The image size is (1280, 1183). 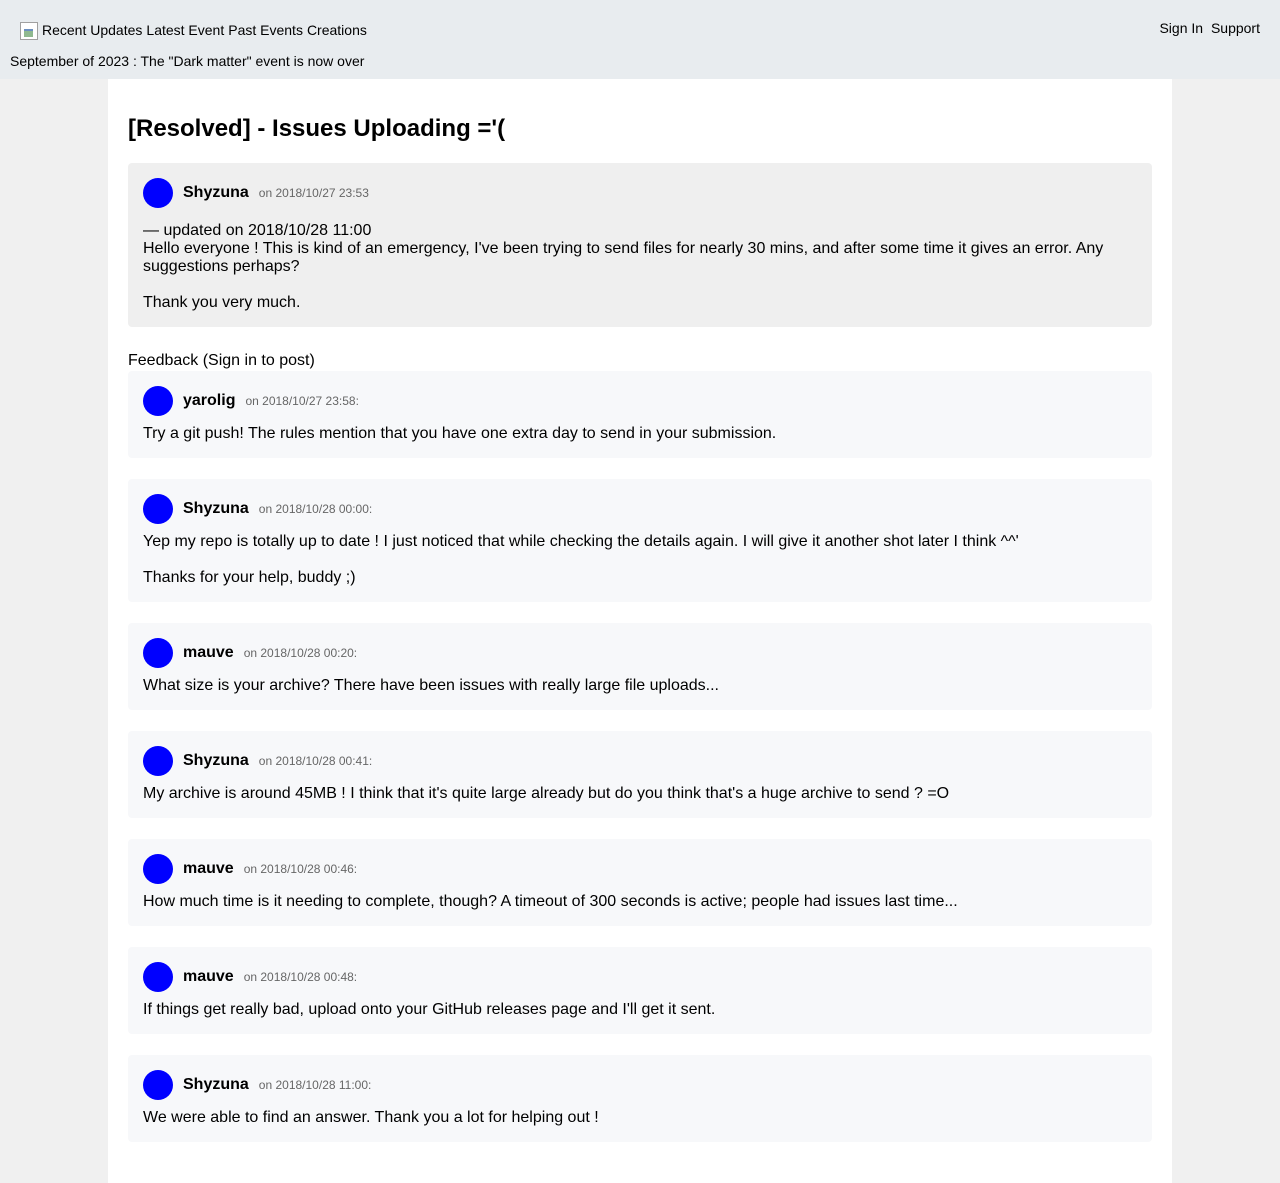 I want to click on post-time: on 2018/10/28 00:46:, so click(x=300, y=869).